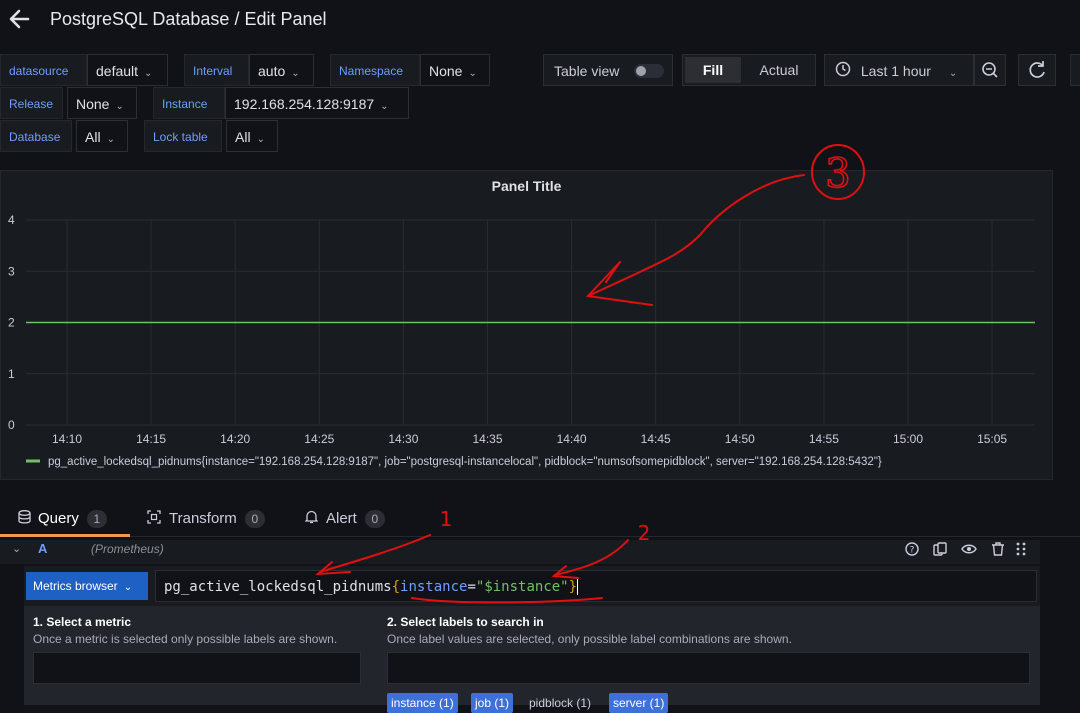 The image size is (1080, 713). Describe the element at coordinates (36, 136) in the screenshot. I see `var-label-database: Database` at that location.